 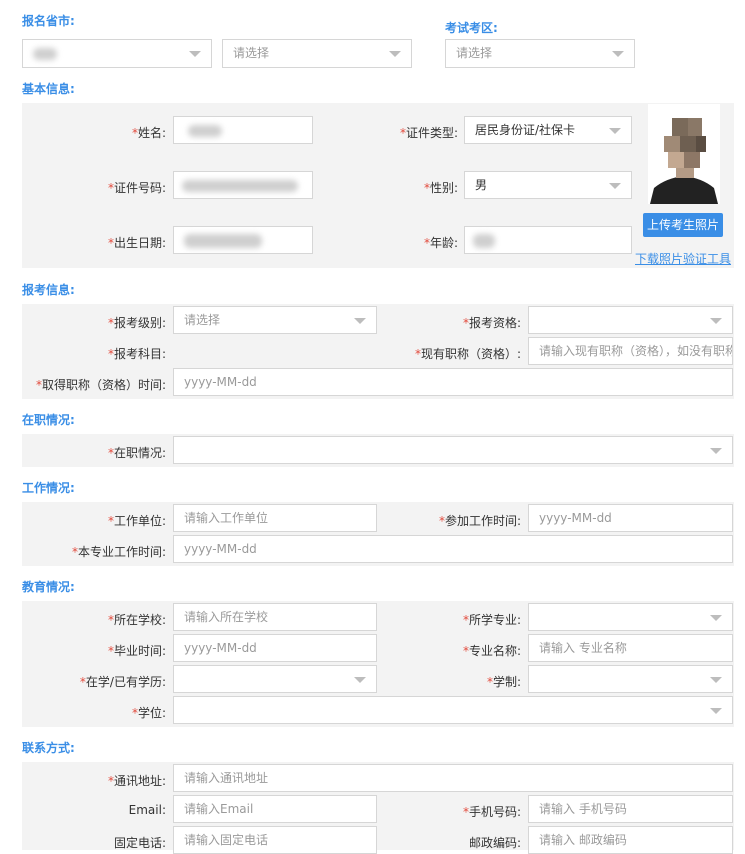 I want to click on work-unit-label: *工作单位:, so click(x=136, y=521).